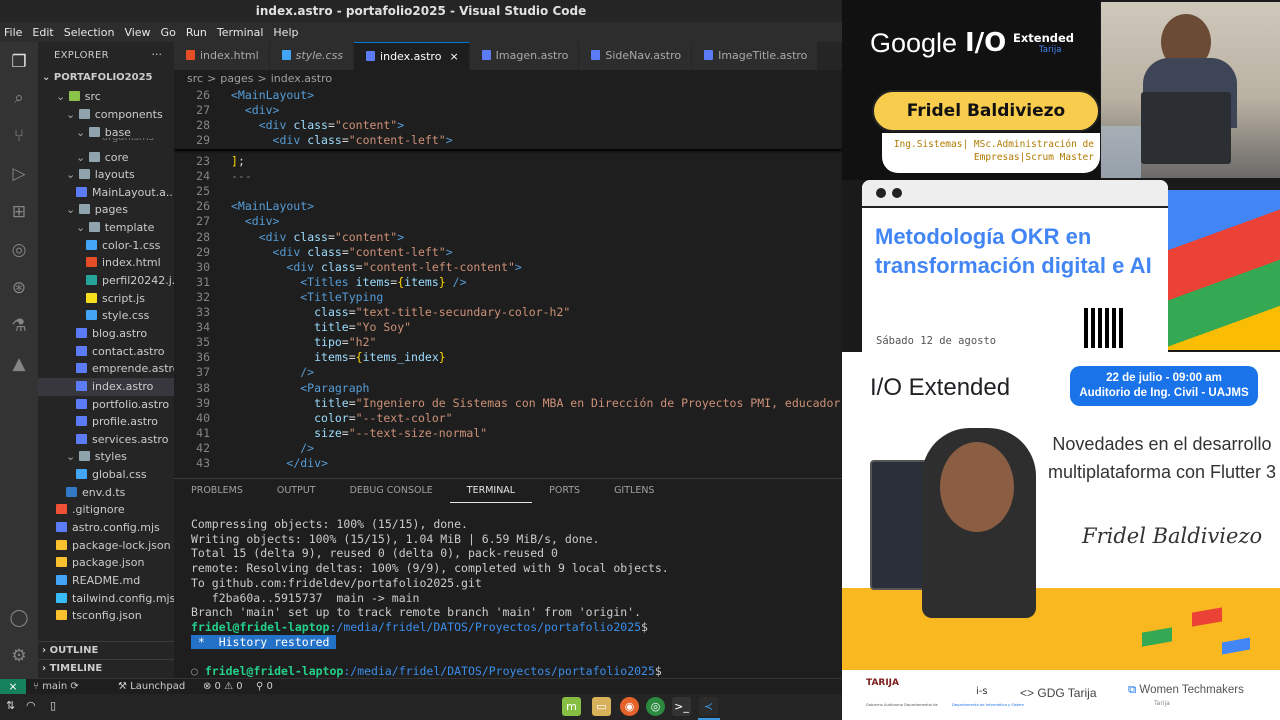 The width and height of the screenshot is (1280, 720). Describe the element at coordinates (13, 687) in the screenshot. I see `remote-indicator-icon: ⨯` at that location.